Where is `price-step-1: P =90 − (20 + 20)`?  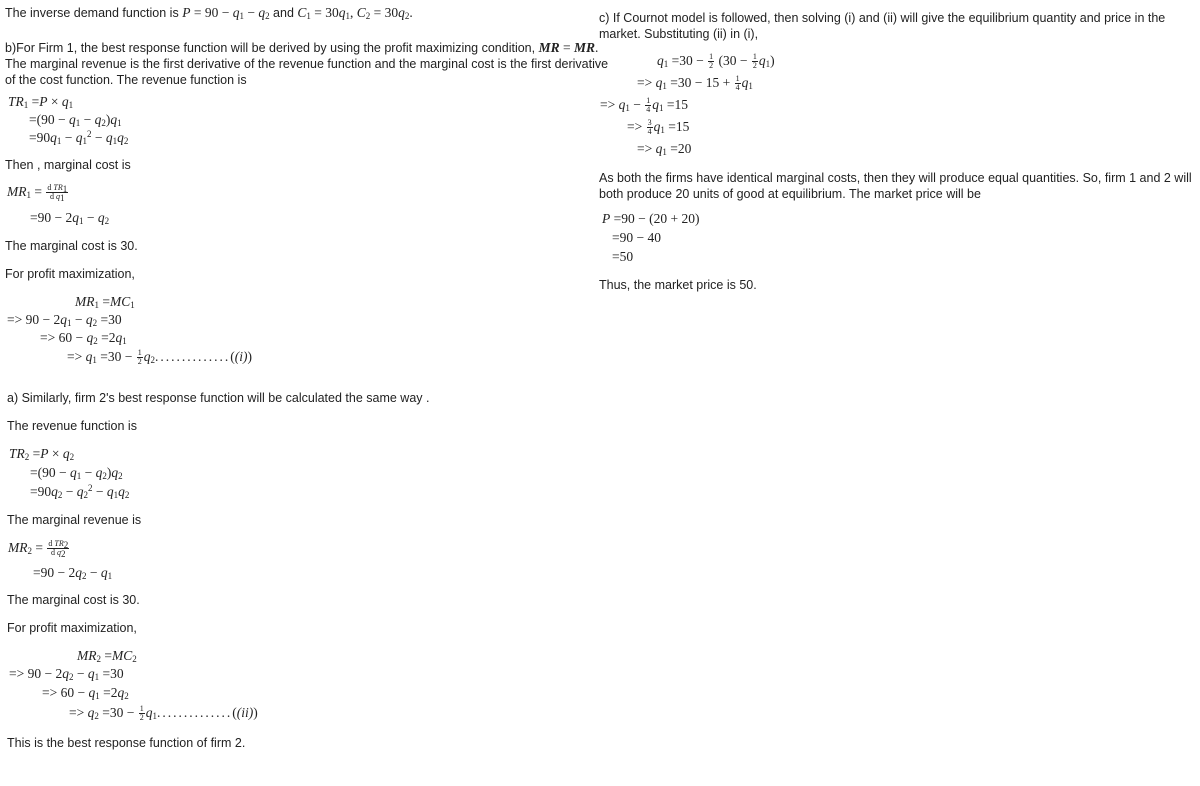
price-step-1: P =90 − (20 + 20) is located at coordinates (651, 218).